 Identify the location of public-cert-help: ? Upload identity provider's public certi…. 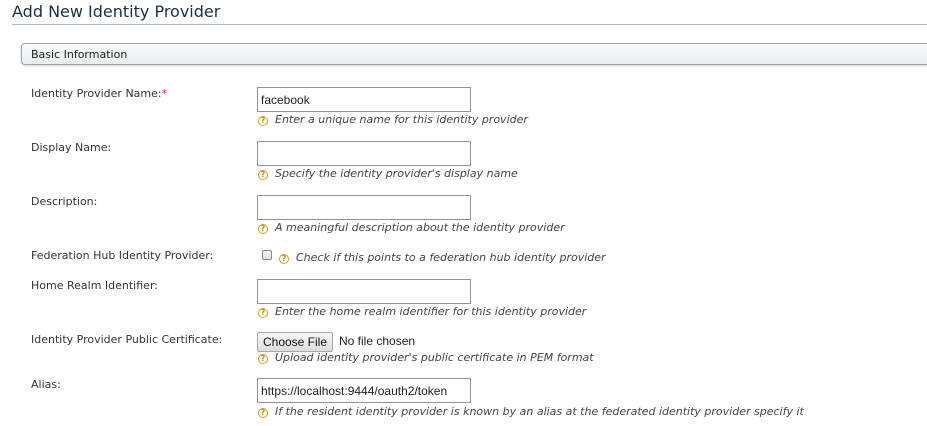
(425, 357).